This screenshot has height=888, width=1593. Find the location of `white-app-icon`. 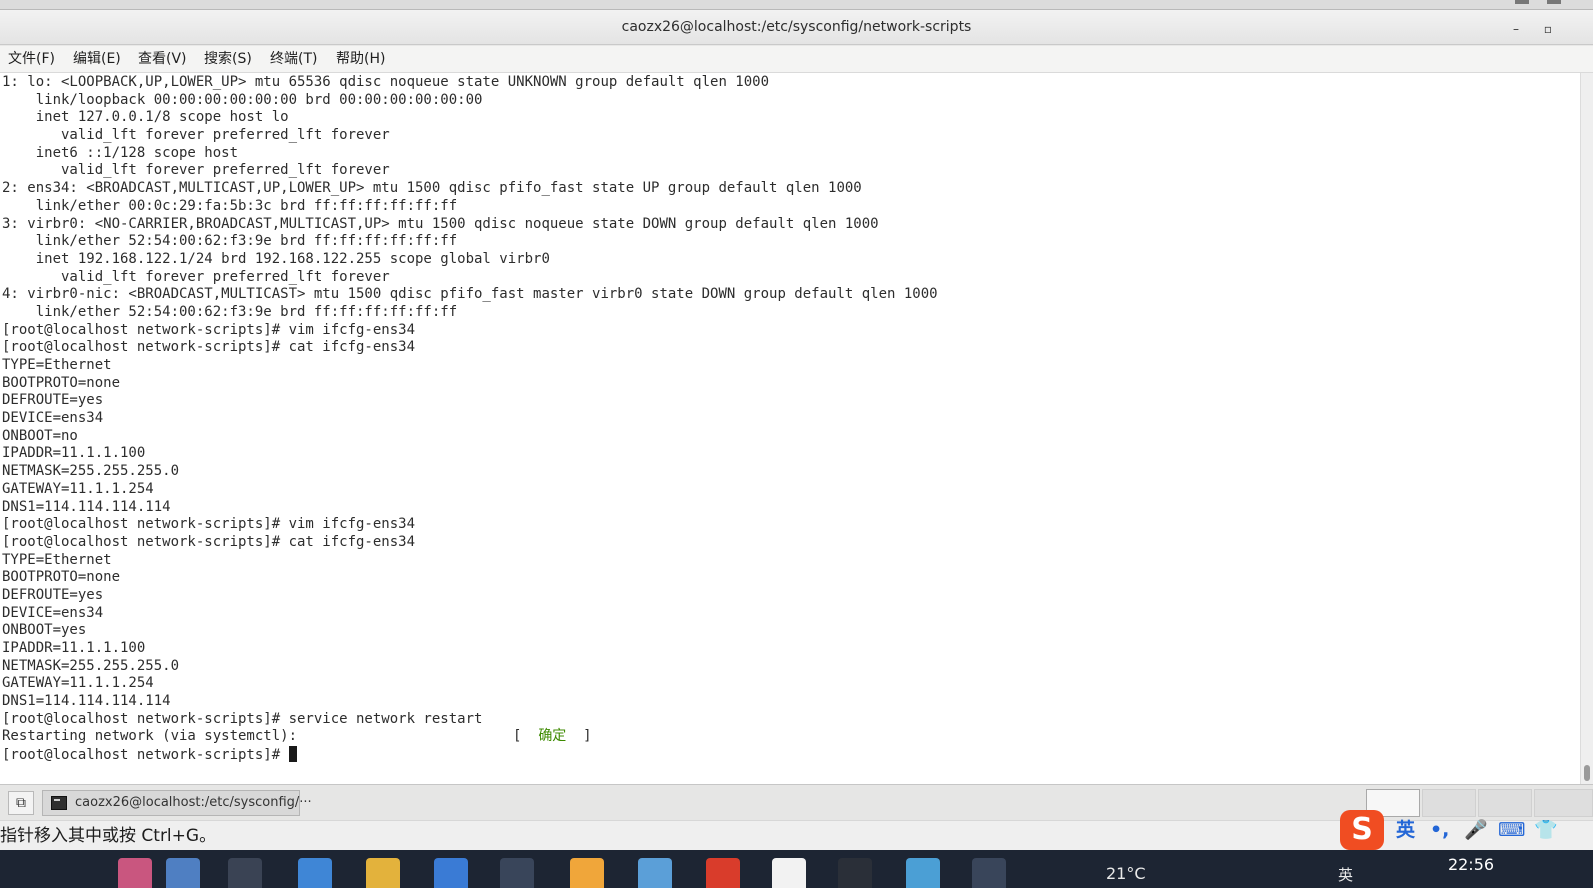

white-app-icon is located at coordinates (789, 873).